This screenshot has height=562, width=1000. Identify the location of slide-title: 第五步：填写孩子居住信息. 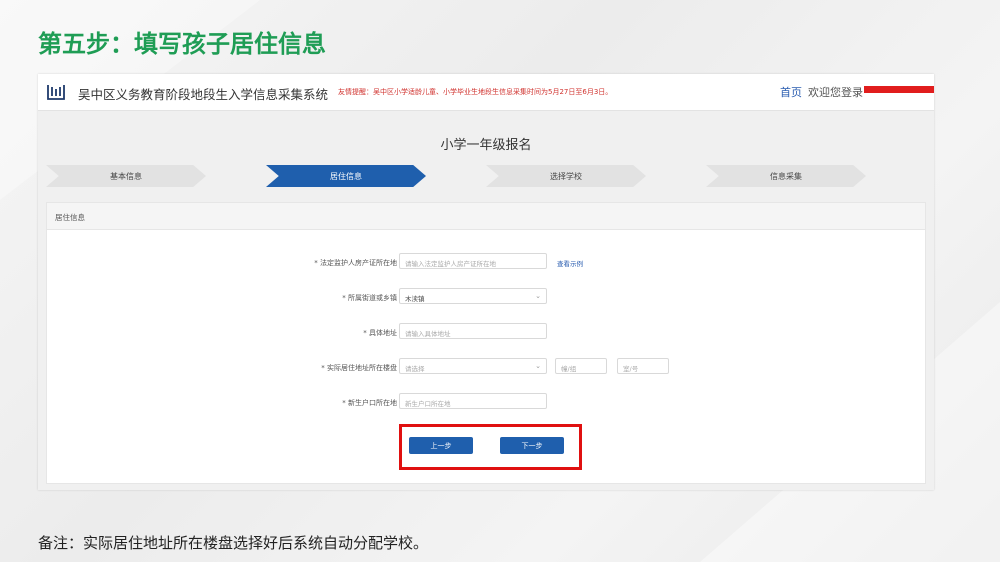
(182, 44).